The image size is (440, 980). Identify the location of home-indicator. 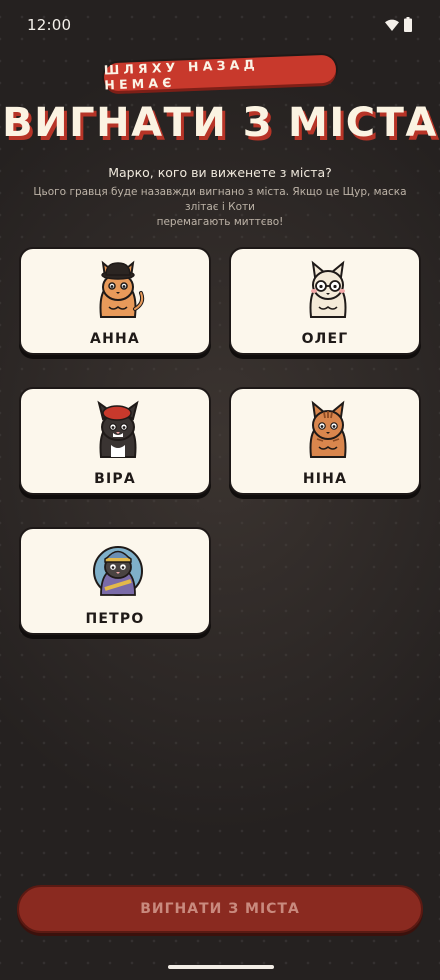
(221, 967).